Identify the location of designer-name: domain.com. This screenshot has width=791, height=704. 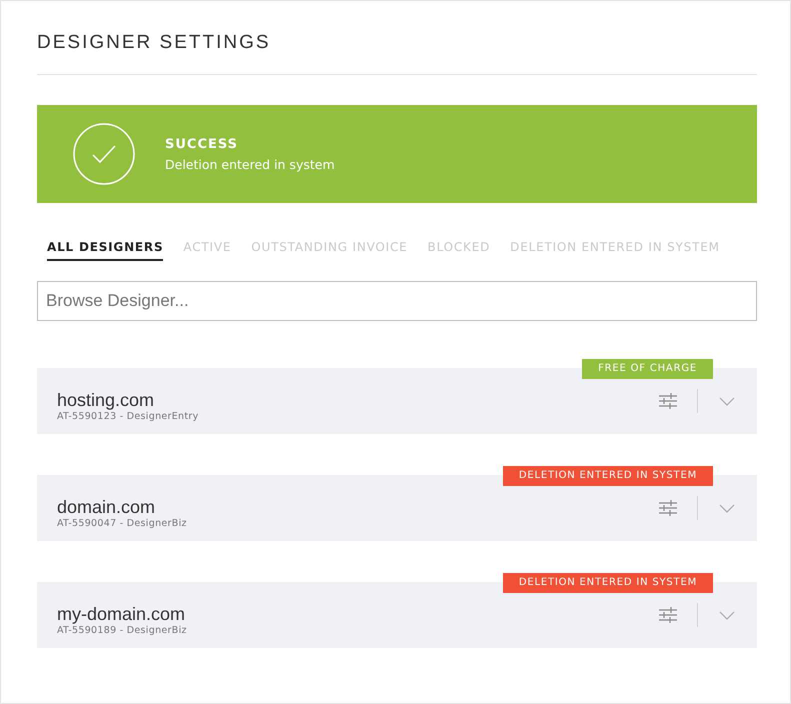
(106, 507).